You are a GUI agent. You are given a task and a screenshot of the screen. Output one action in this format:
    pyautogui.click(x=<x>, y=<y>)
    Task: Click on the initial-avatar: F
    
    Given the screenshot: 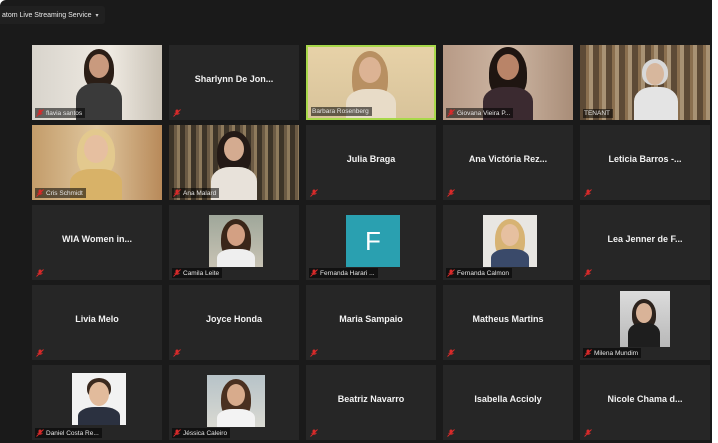 What is the action you would take?
    pyautogui.click(x=373, y=241)
    